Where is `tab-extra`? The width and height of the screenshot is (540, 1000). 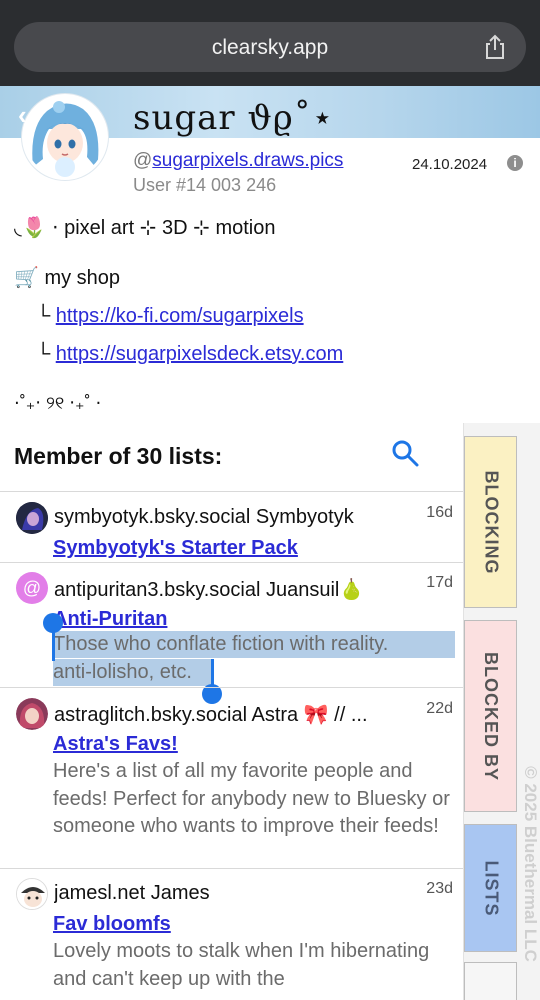 tab-extra is located at coordinates (490, 981).